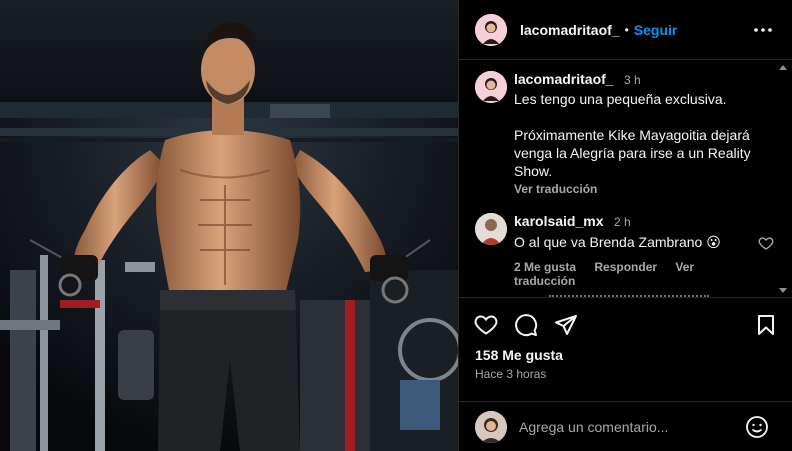  I want to click on likes-count: 158 Me gusta, so click(519, 355).